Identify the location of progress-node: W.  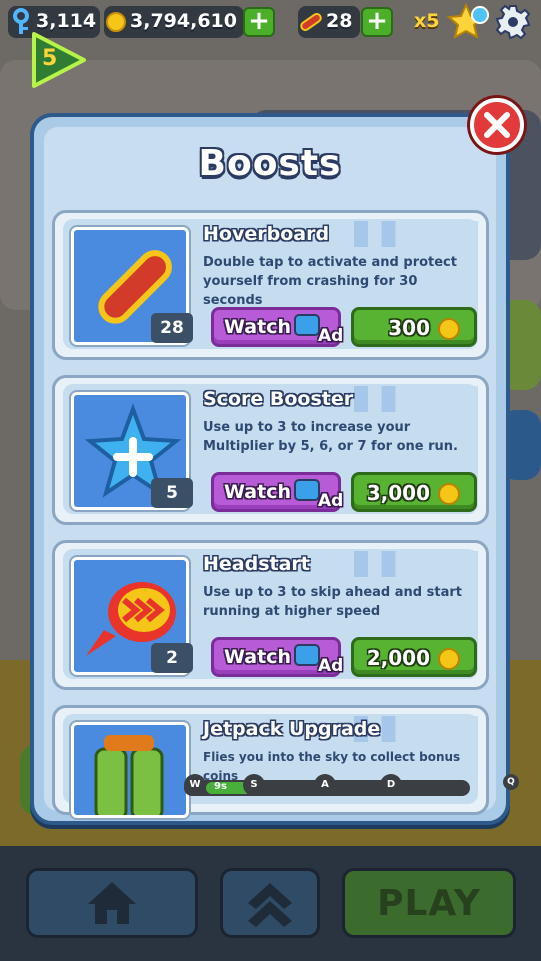
(195, 785).